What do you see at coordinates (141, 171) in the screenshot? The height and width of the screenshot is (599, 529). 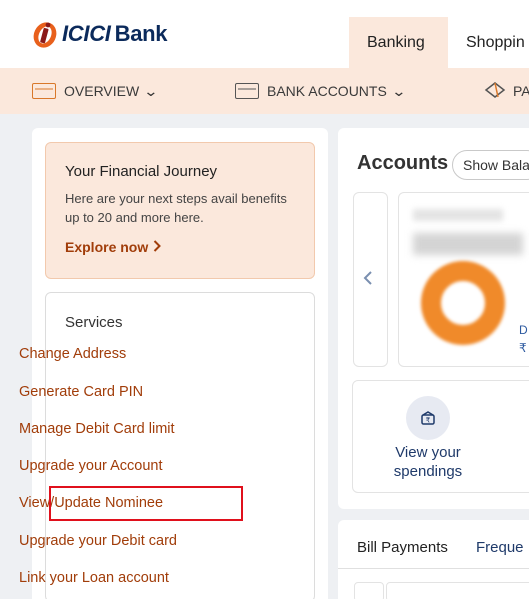 I see `journey-title: Your Financial Journey` at bounding box center [141, 171].